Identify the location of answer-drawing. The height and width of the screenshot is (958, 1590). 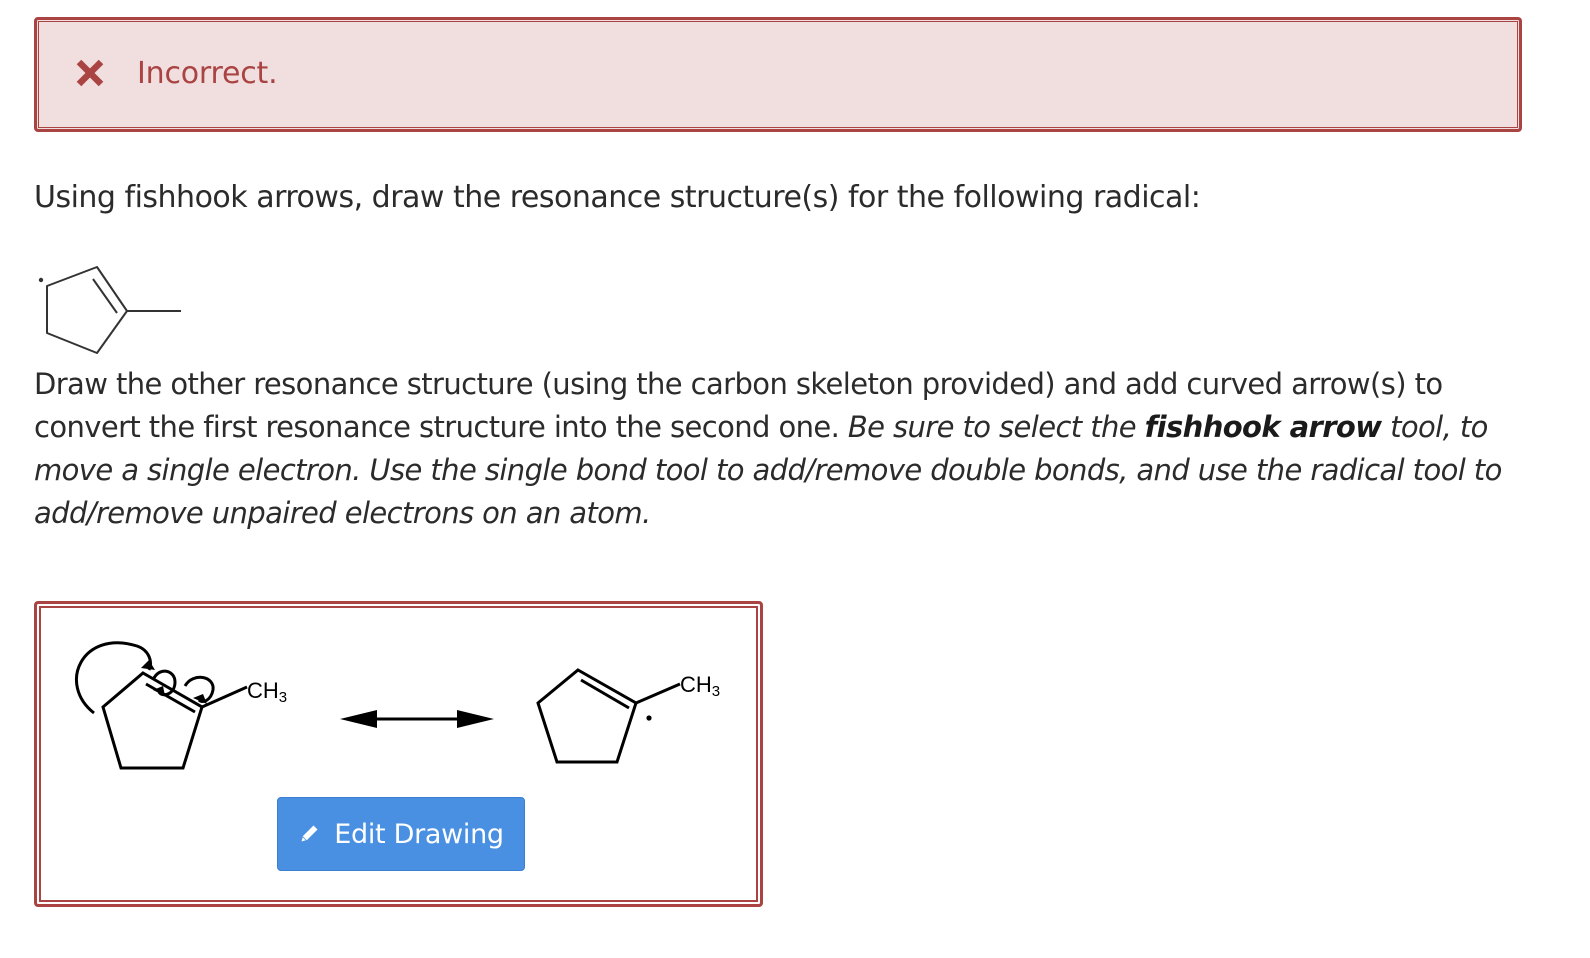
(378, 705).